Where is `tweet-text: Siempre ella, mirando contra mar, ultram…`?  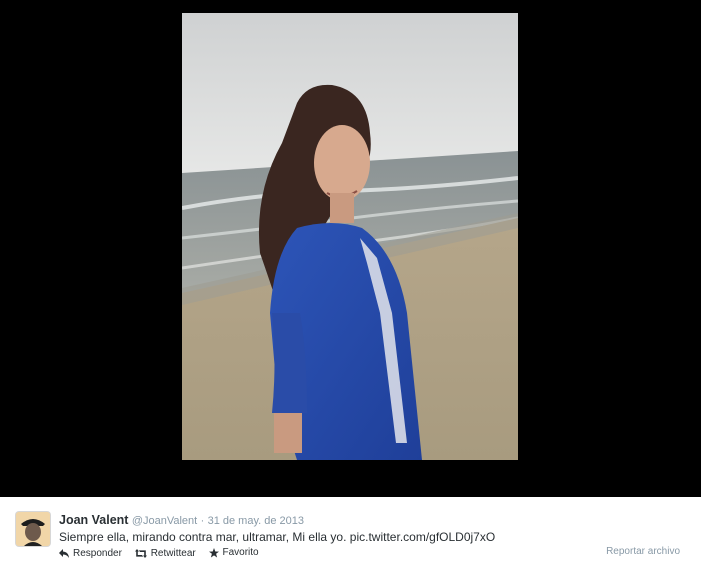
tweet-text: Siempre ella, mirando contra mar, ultram… is located at coordinates (277, 537).